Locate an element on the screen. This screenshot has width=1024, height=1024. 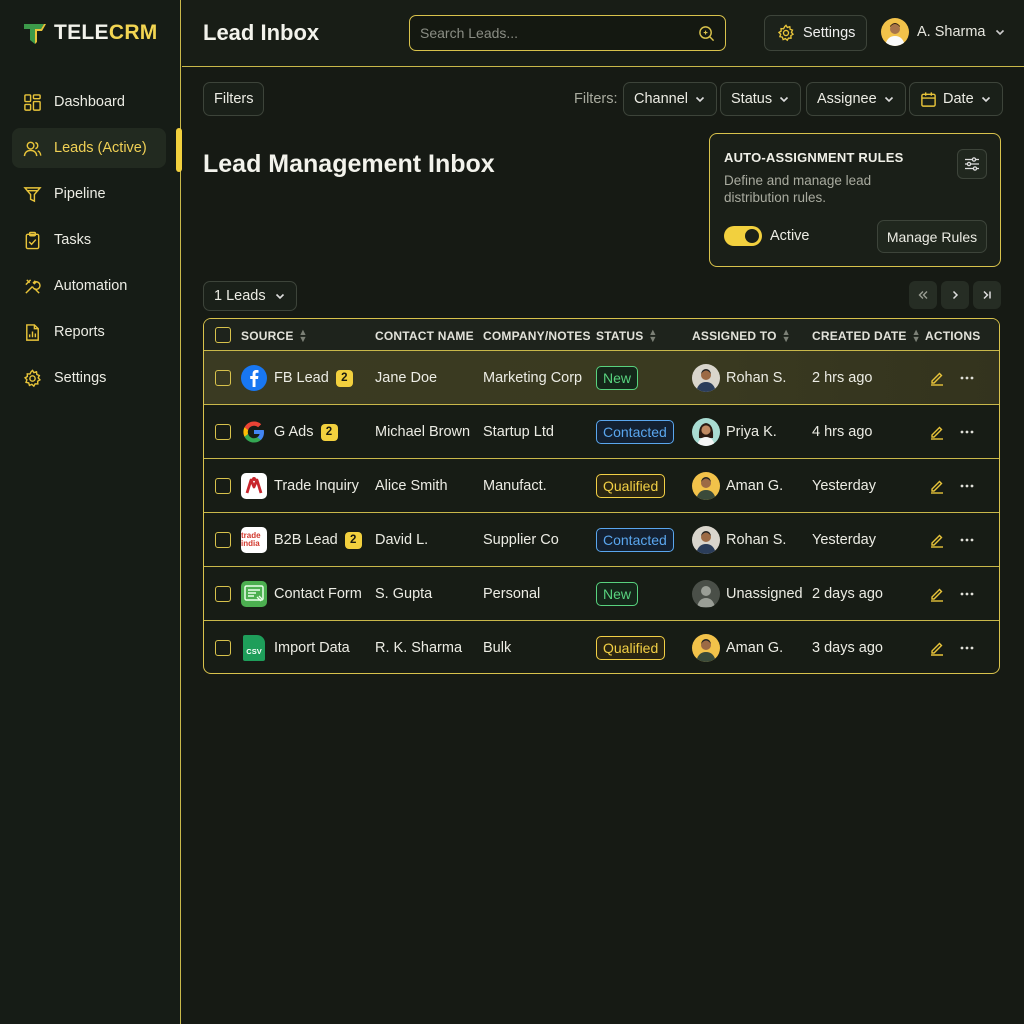
source-name: Contact Form is located at coordinates (318, 594).